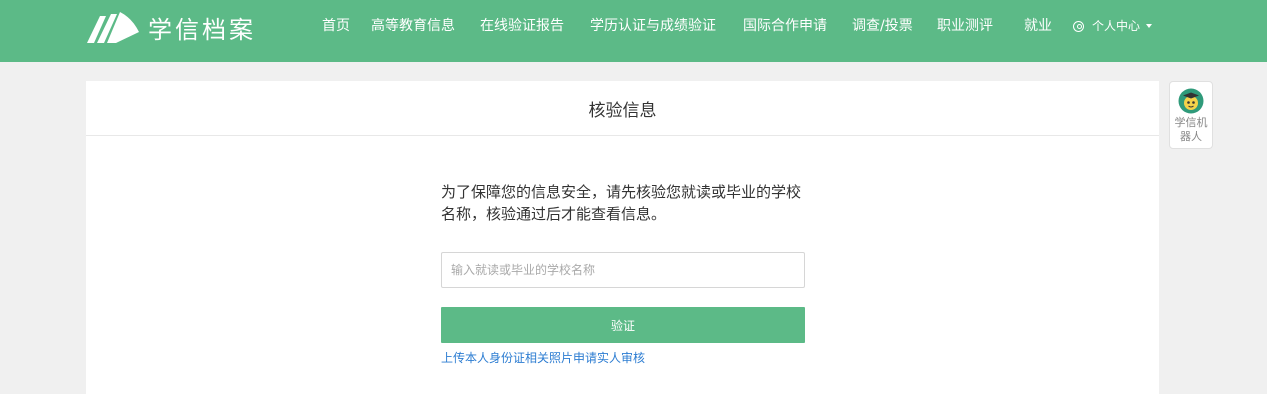  Describe the element at coordinates (336, 26) in the screenshot. I see `nav-item-home: 首页` at that location.